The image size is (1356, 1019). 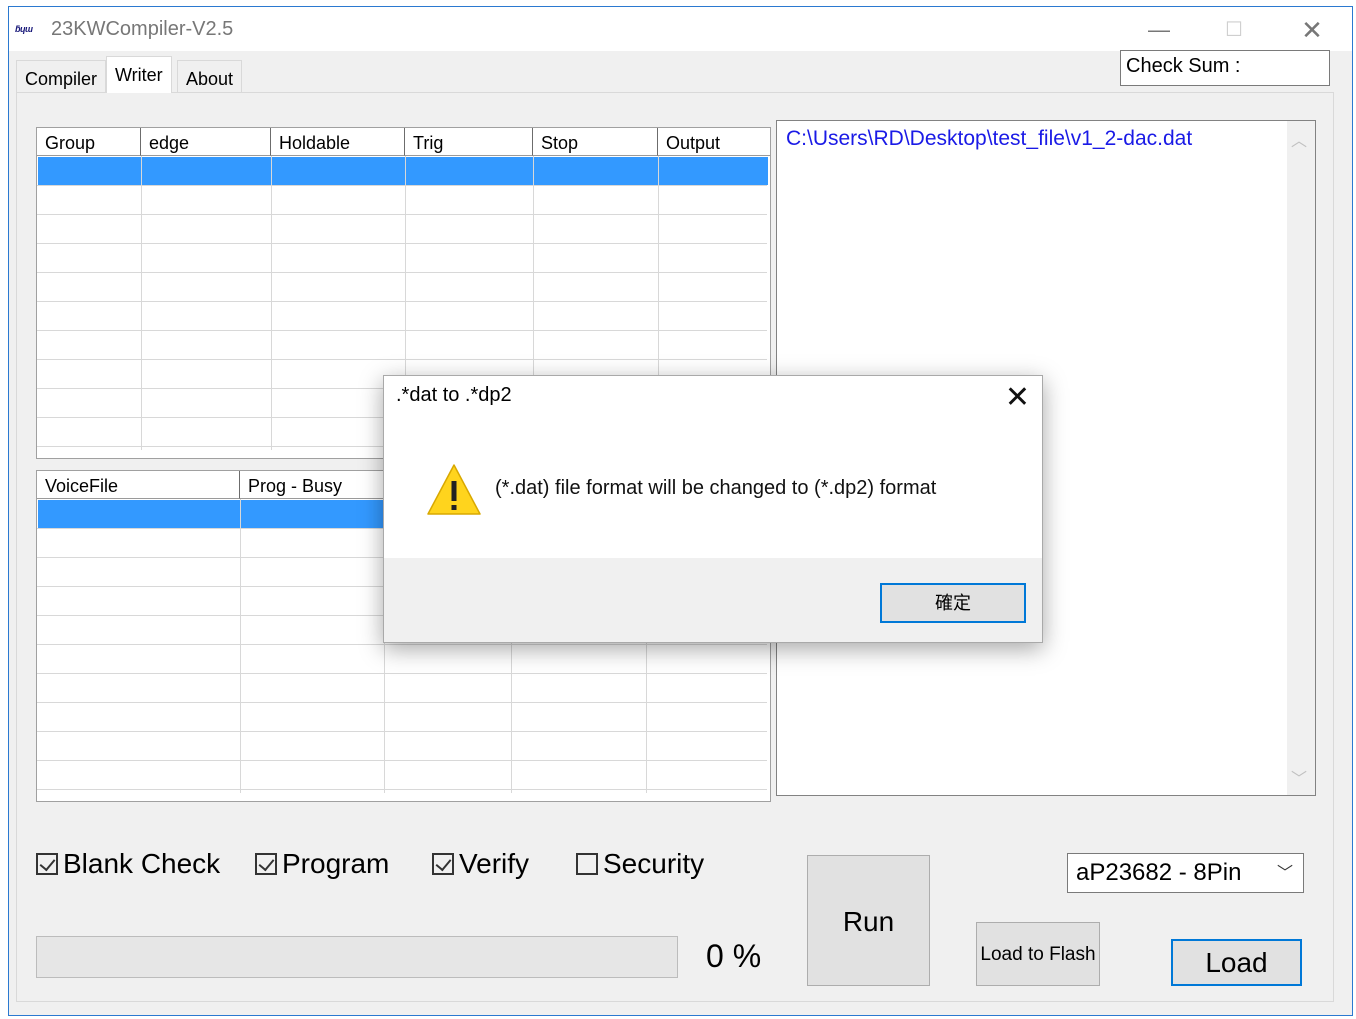 I want to click on column-header-voicefile: VoiceFile, so click(x=138, y=485).